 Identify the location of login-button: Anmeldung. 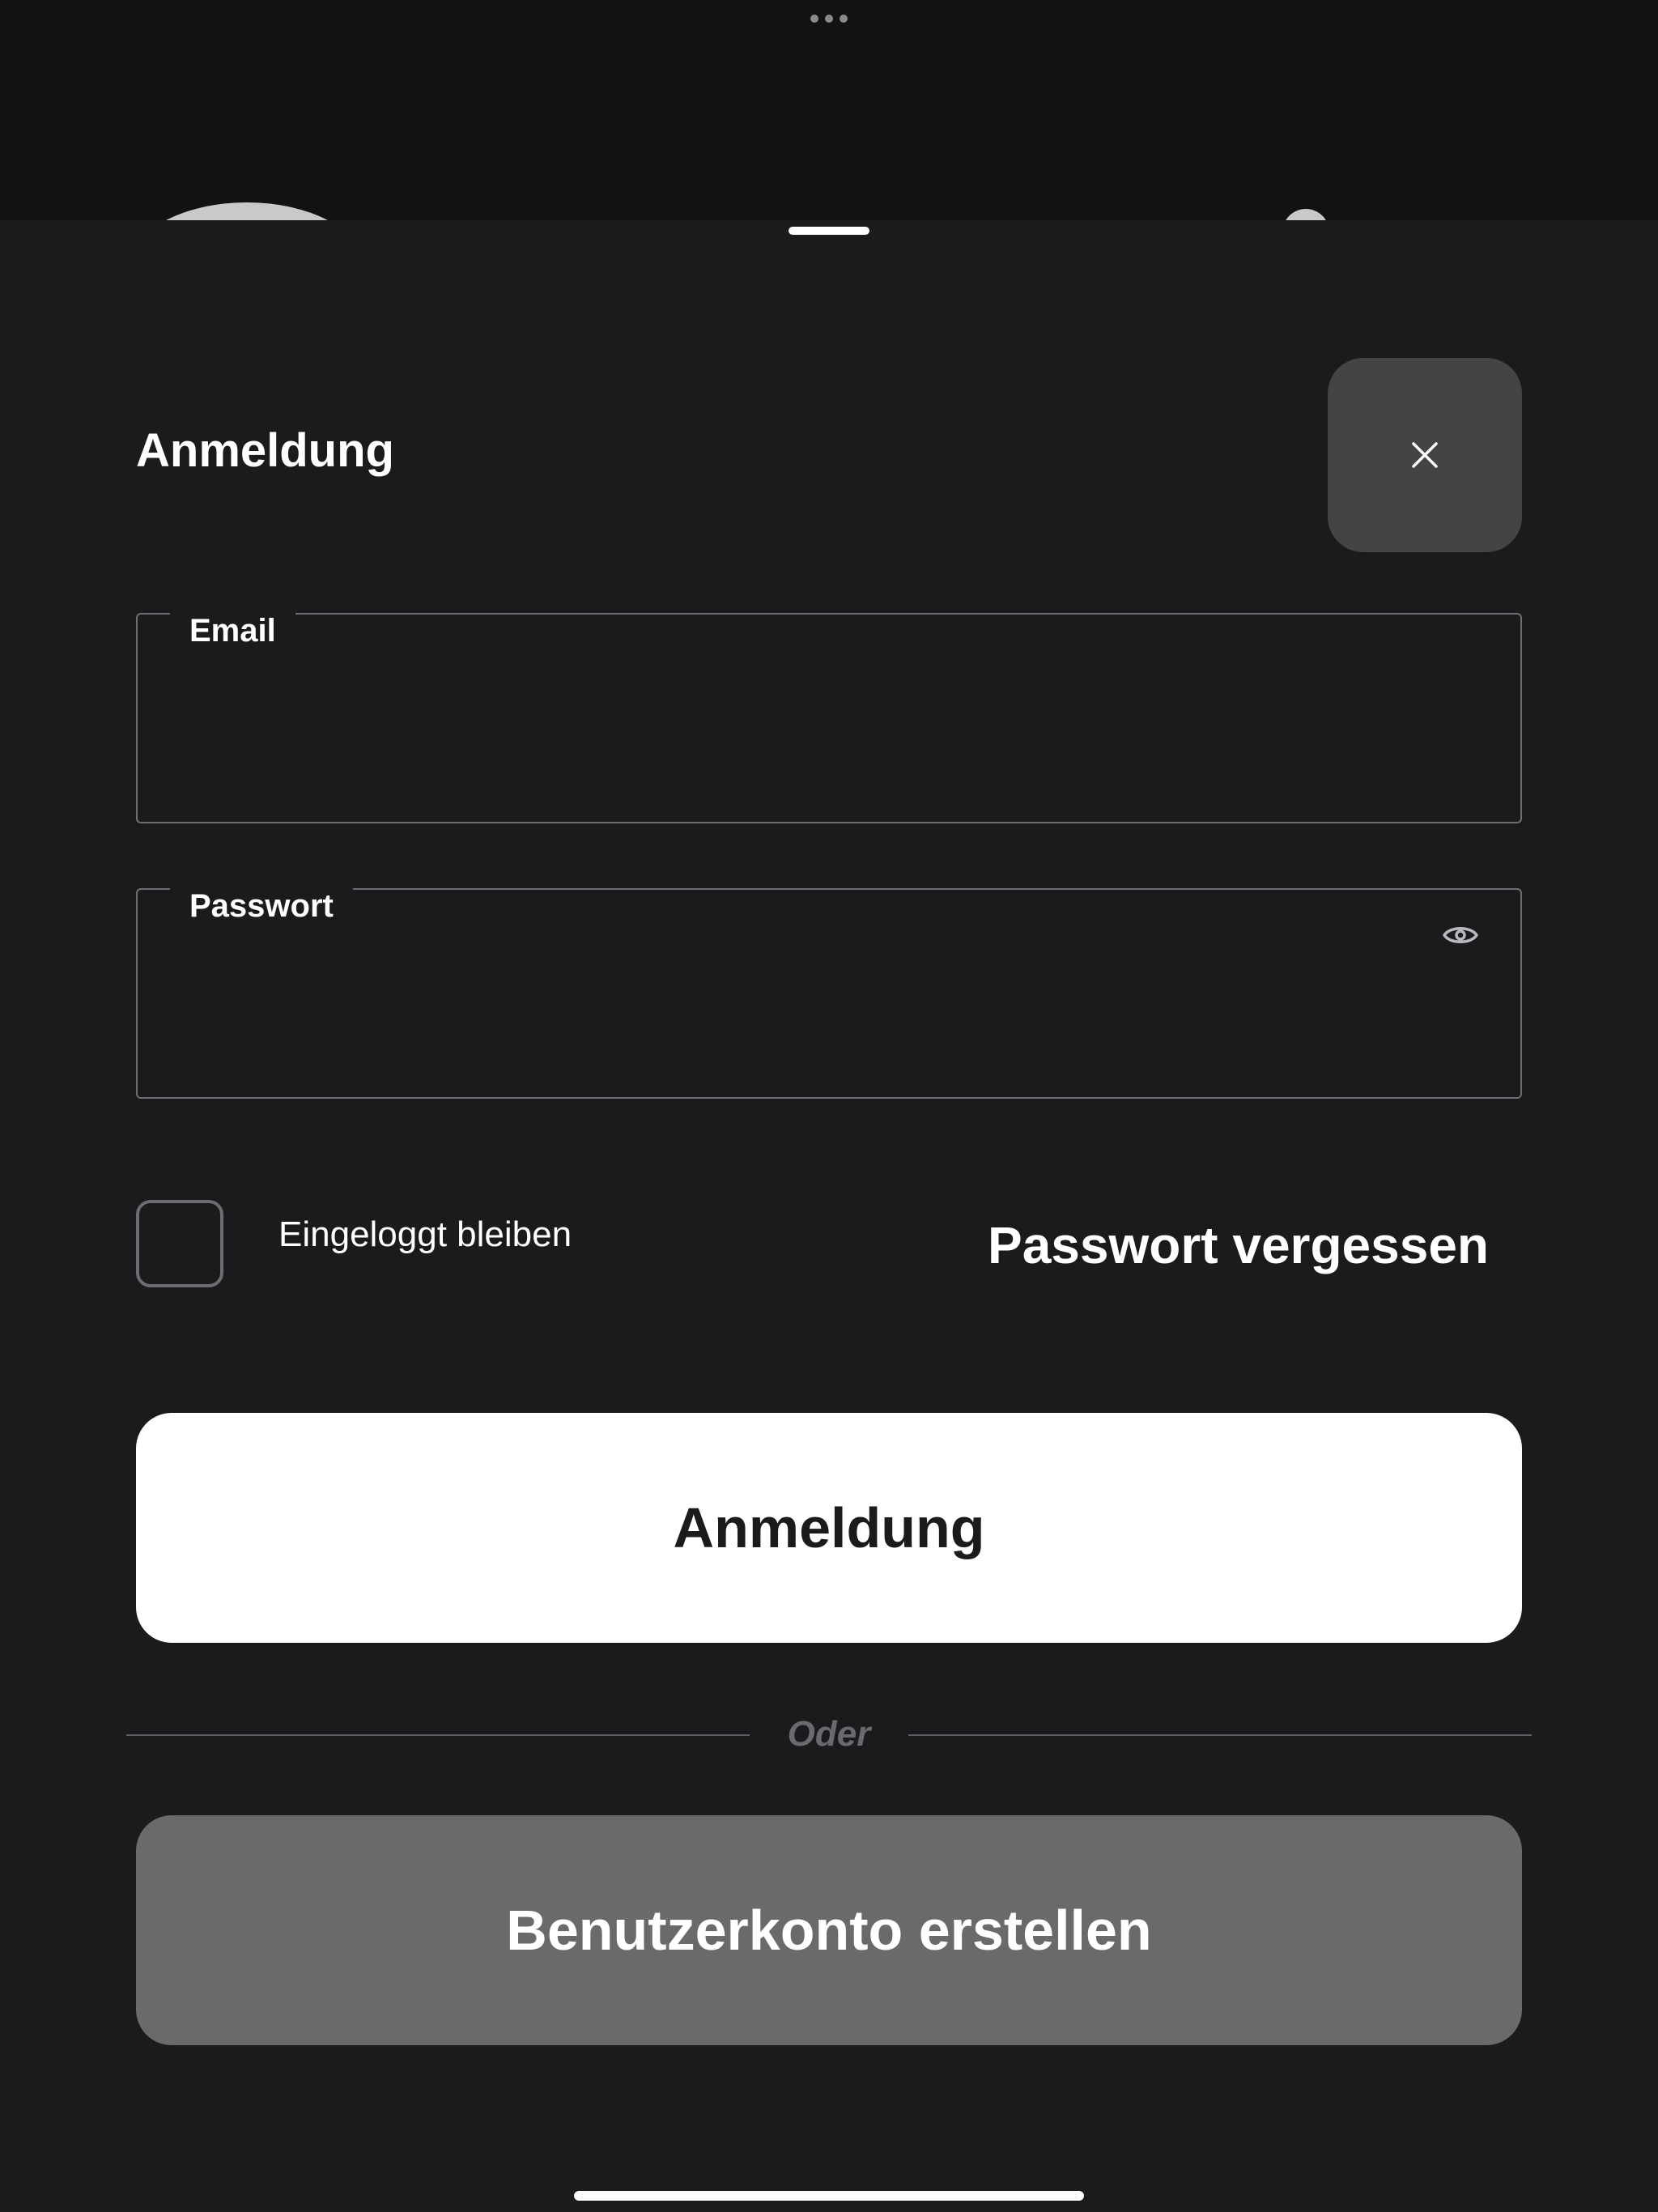
(829, 1528).